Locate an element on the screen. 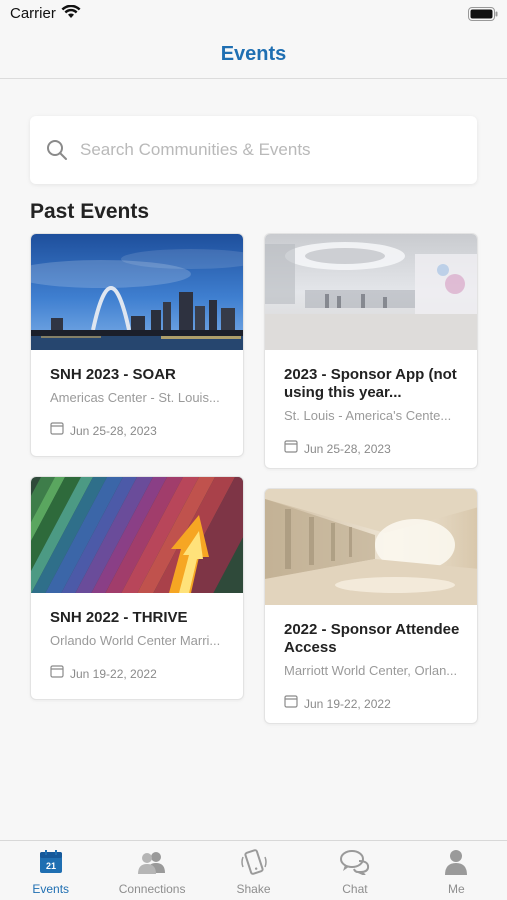 The height and width of the screenshot is (900, 507). person-icon is located at coordinates (456, 864).